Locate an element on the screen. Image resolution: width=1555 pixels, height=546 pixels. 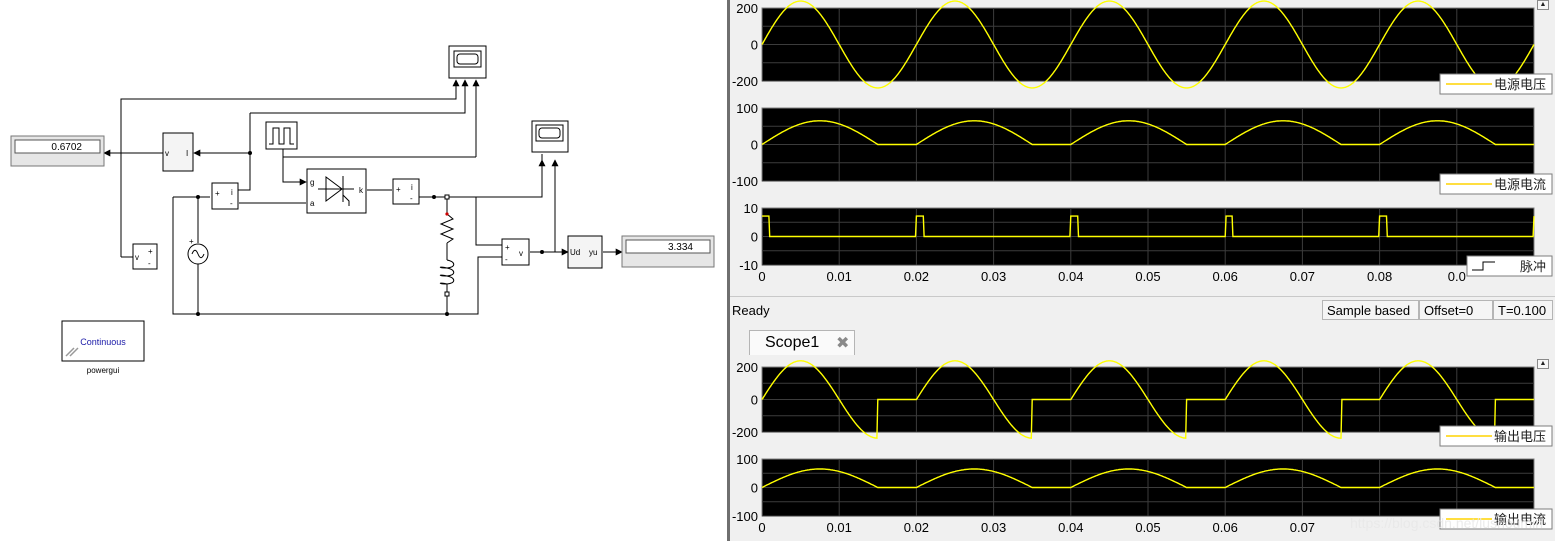
current-measurement-block-2: + i - is located at coordinates (406, 191).